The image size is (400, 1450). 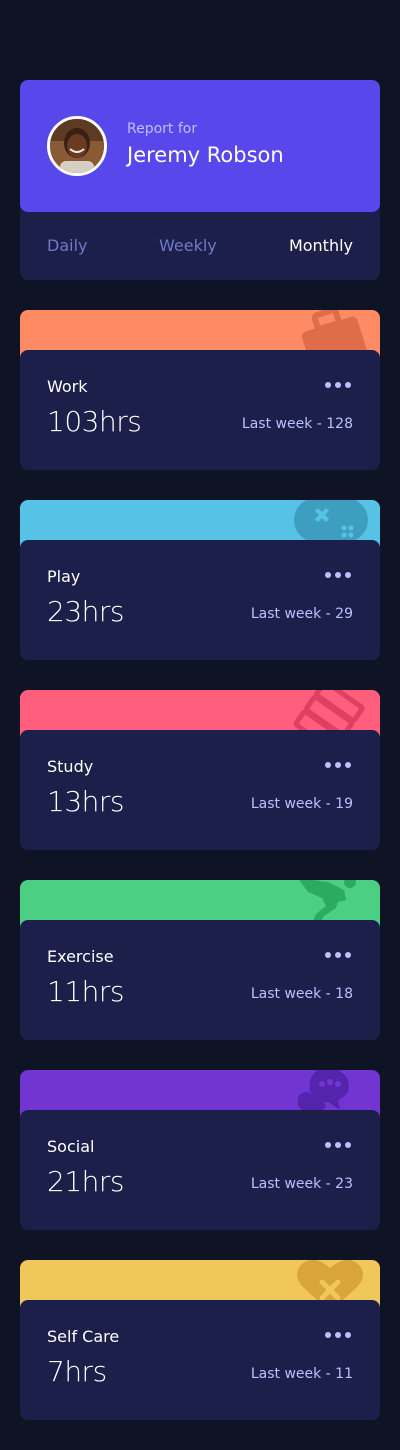 I want to click on avatar, so click(x=77, y=146).